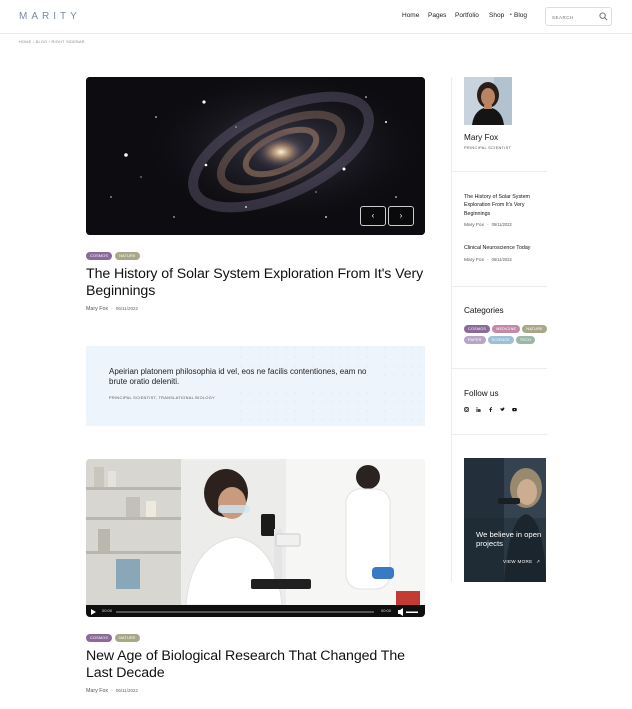 Image resolution: width=632 pixels, height=709 pixels. What do you see at coordinates (511, 15) in the screenshot?
I see `nav-blog-marker: •` at bounding box center [511, 15].